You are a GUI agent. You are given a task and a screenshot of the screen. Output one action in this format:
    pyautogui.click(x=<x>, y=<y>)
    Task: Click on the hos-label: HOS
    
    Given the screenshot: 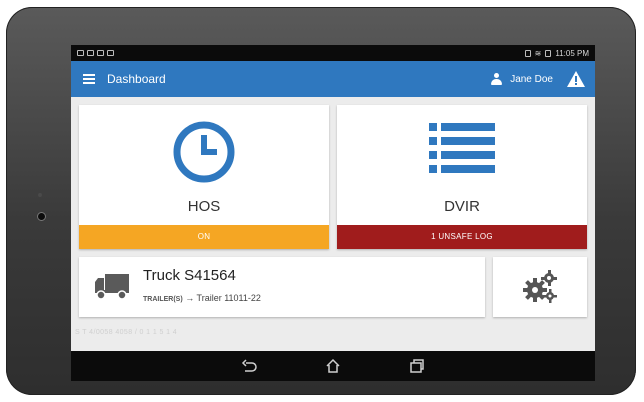 What is the action you would take?
    pyautogui.click(x=204, y=206)
    